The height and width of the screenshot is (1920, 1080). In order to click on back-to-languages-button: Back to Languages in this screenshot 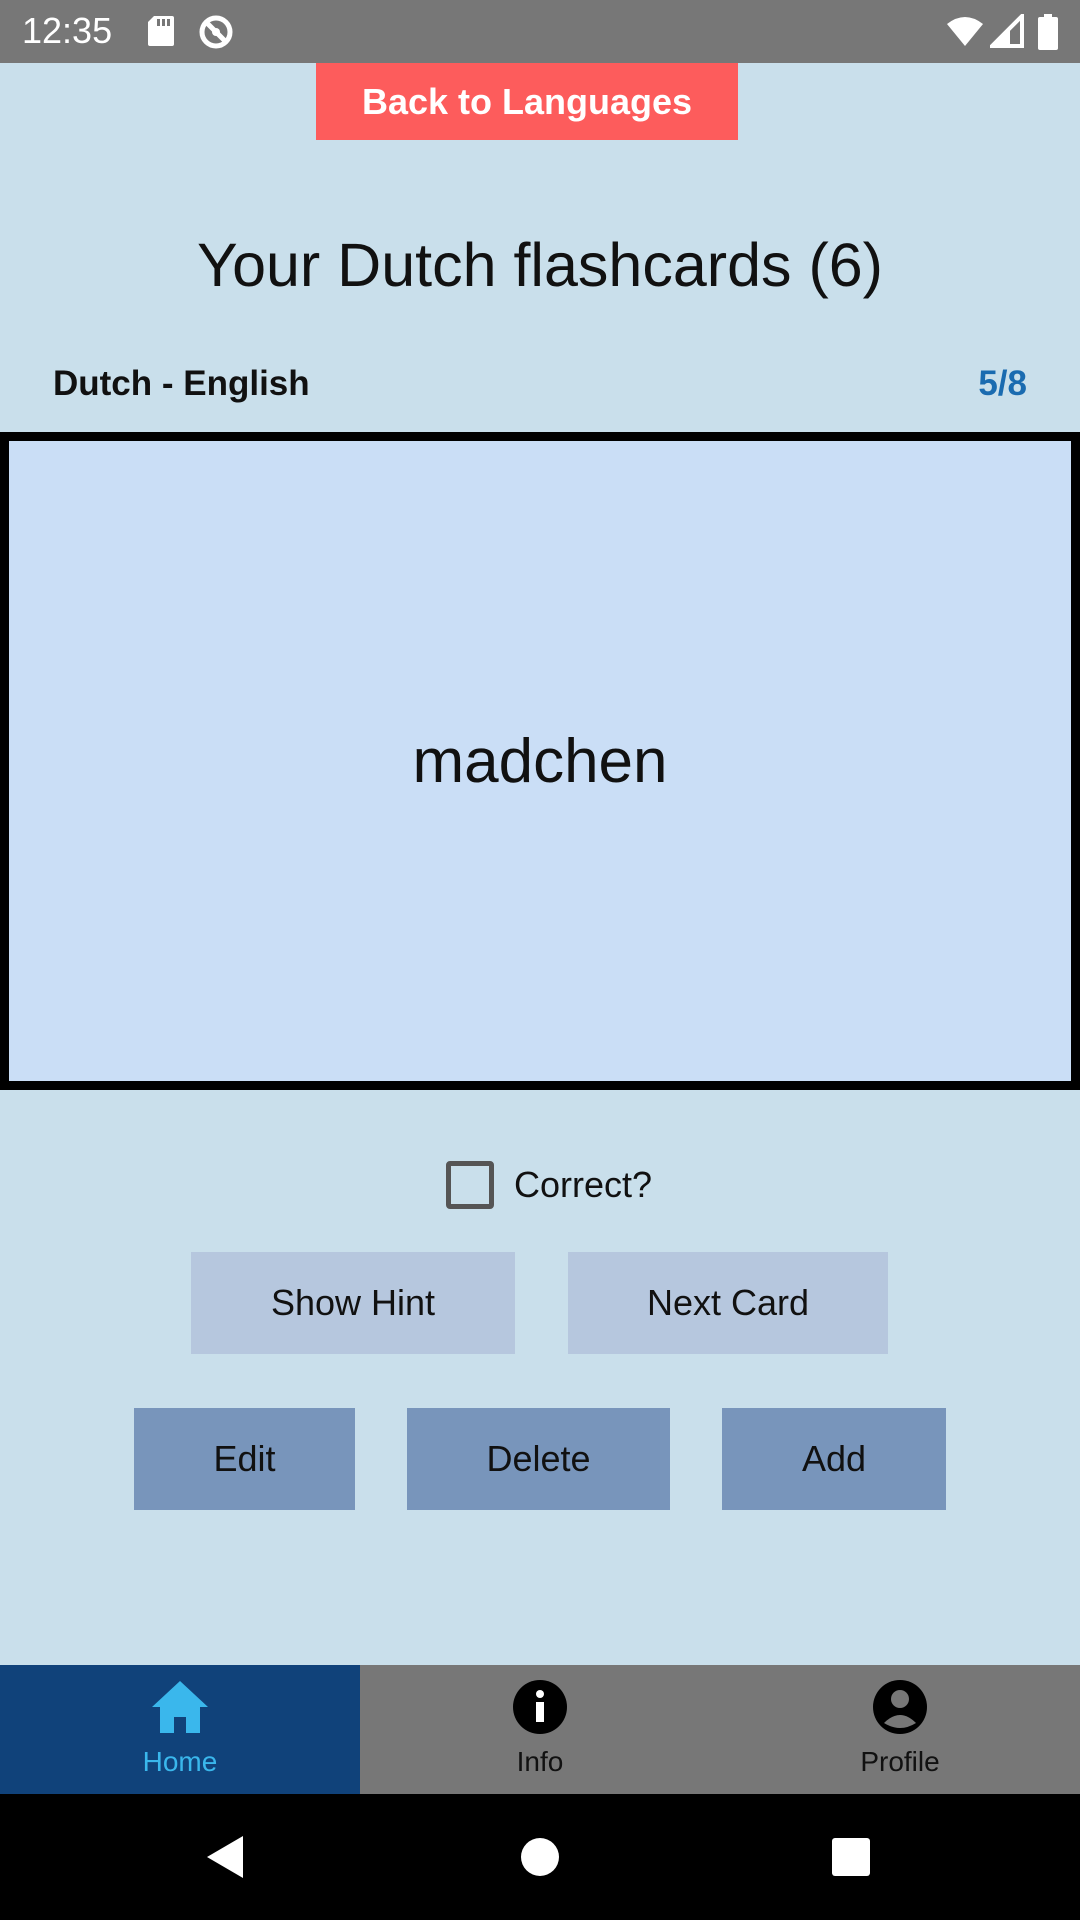, I will do `click(527, 101)`.